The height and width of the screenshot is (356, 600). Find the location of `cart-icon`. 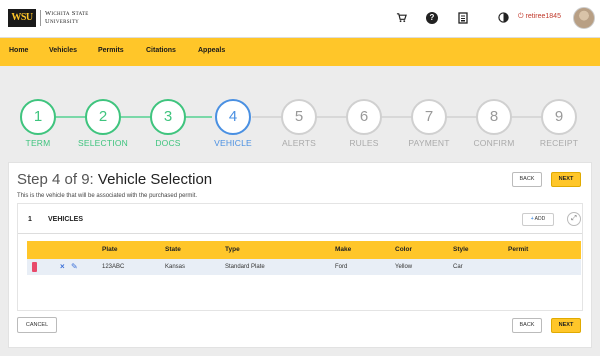

cart-icon is located at coordinates (401, 18).